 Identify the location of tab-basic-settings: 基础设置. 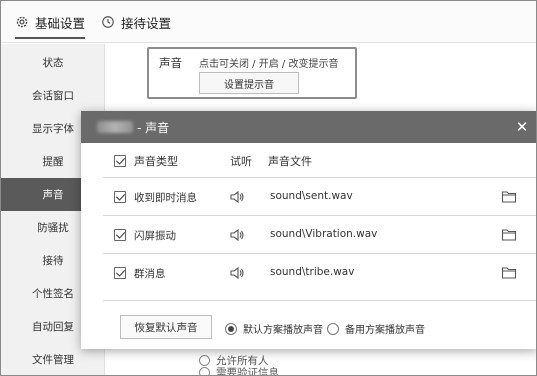
(50, 22).